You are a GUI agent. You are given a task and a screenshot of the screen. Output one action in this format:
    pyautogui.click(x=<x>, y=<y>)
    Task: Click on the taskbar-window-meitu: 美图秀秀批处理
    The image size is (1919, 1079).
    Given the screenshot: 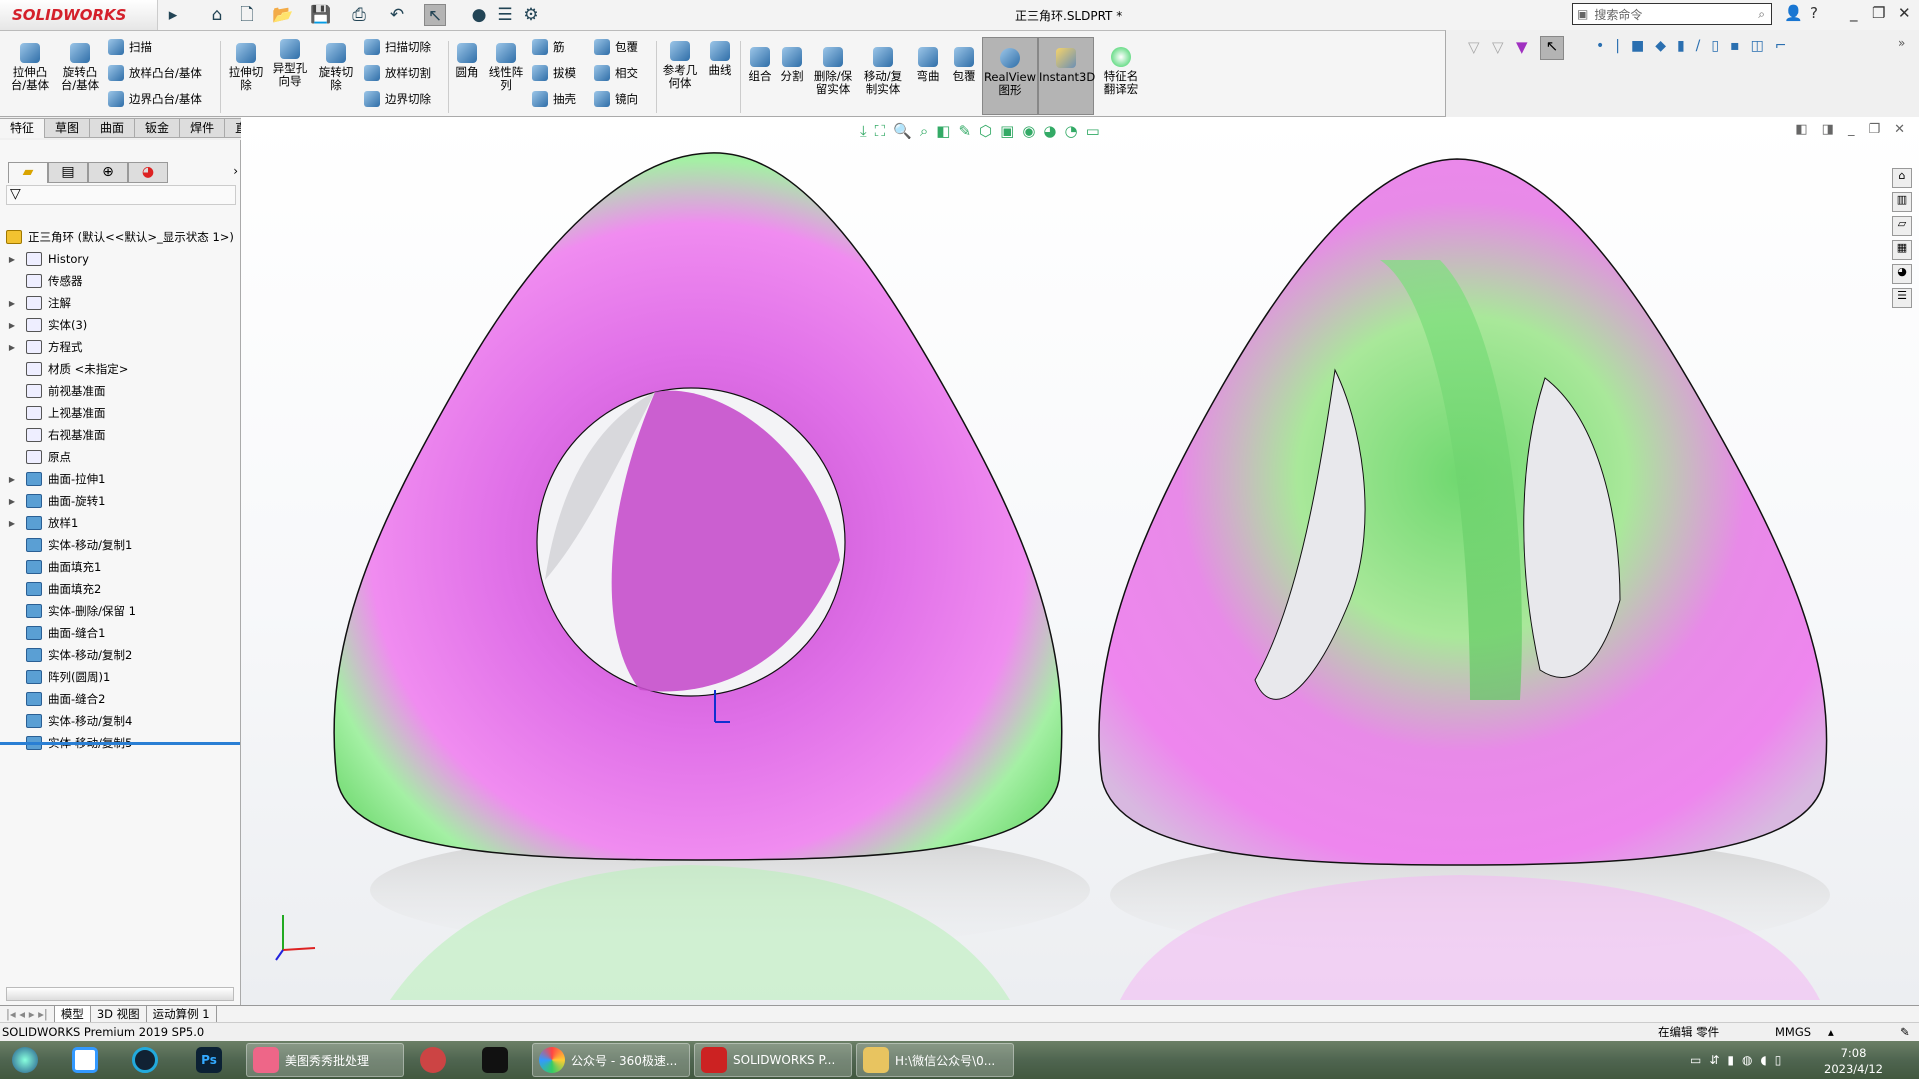 What is the action you would take?
    pyautogui.click(x=325, y=1060)
    